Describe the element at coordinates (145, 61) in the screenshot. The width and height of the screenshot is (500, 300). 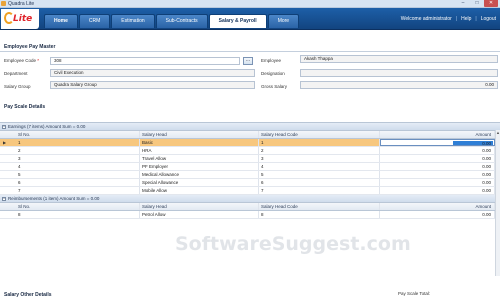
I see `employee-code-field: 308` at that location.